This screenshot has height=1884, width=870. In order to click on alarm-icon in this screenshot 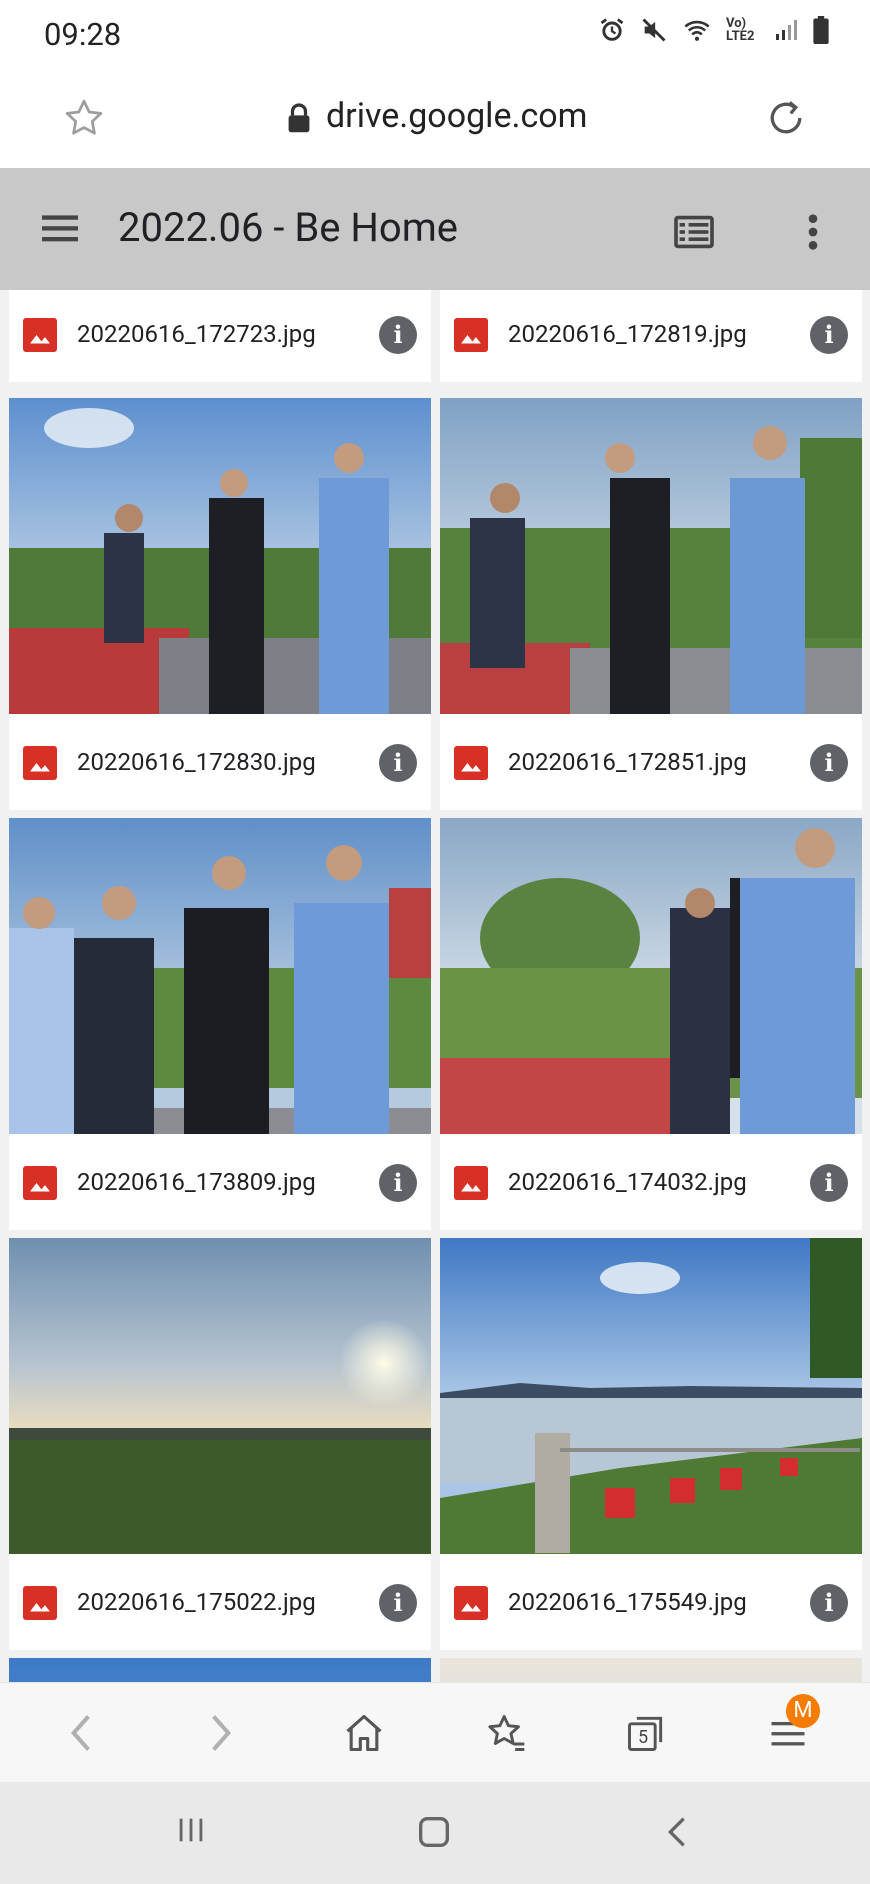, I will do `click(612, 29)`.